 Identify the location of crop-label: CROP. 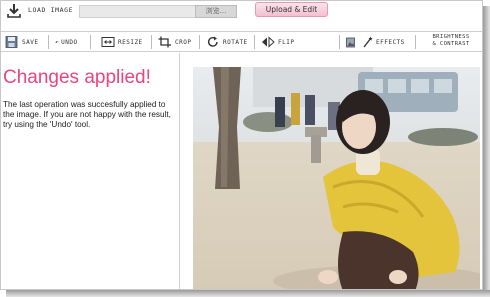
(183, 42).